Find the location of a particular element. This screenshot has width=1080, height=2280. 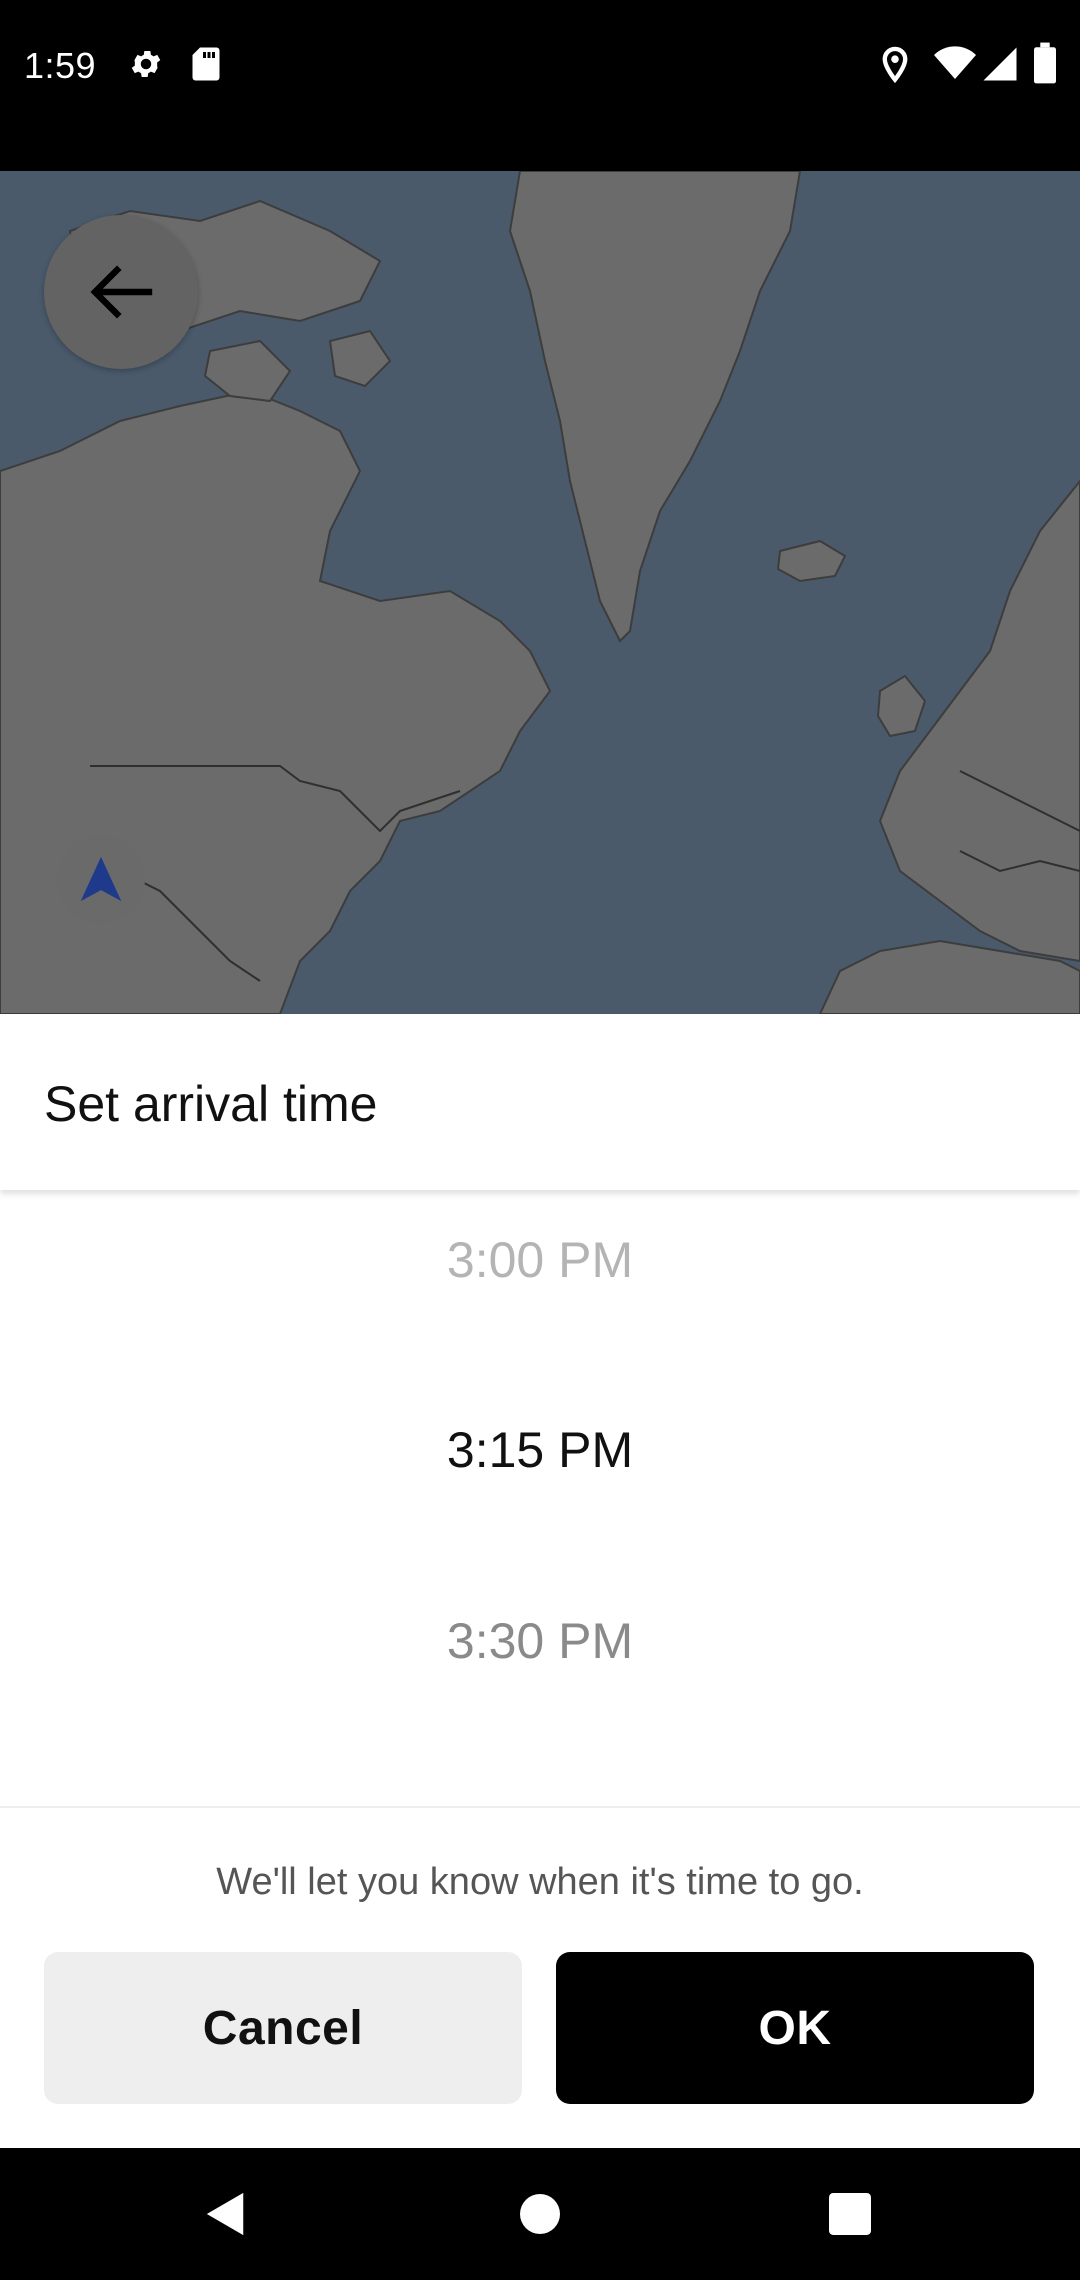

back-button is located at coordinates (121, 292).